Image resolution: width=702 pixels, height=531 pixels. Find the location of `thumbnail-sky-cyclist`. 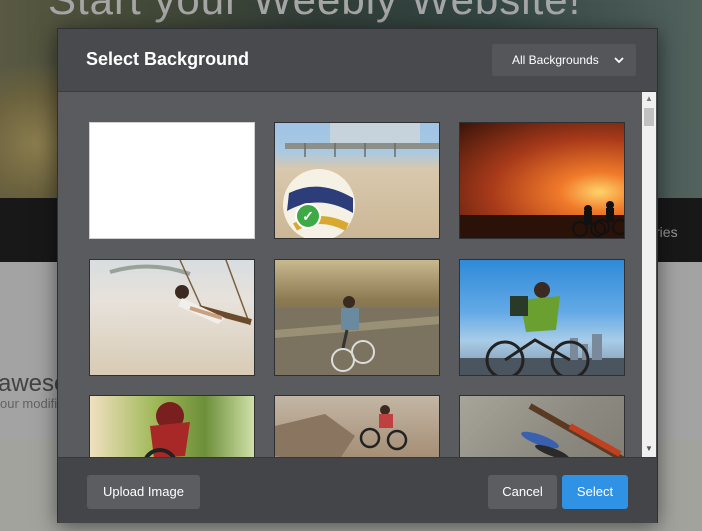

thumbnail-sky-cyclist is located at coordinates (542, 317).